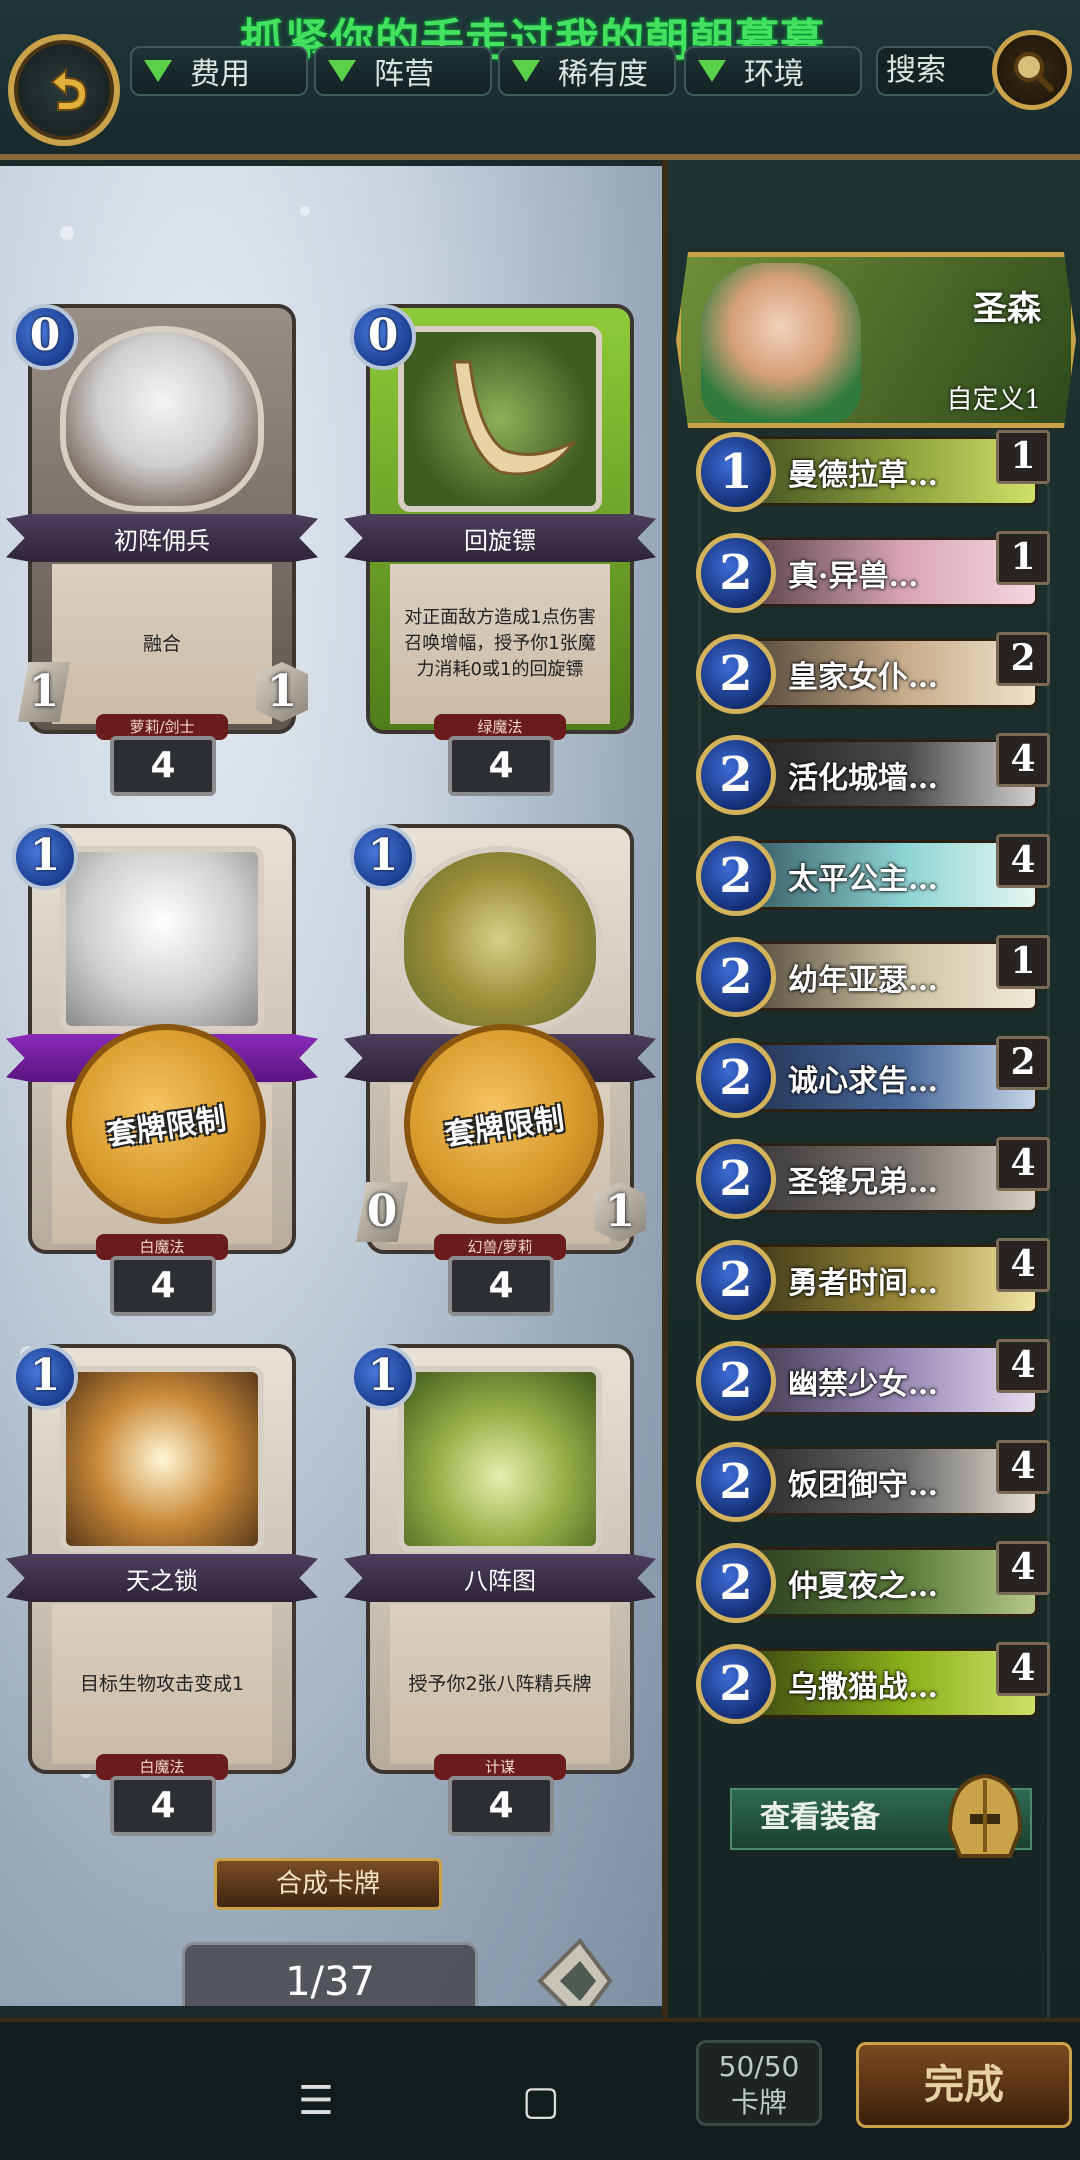  What do you see at coordinates (1023, 659) in the screenshot?
I see `deck-card-quantity: 2` at bounding box center [1023, 659].